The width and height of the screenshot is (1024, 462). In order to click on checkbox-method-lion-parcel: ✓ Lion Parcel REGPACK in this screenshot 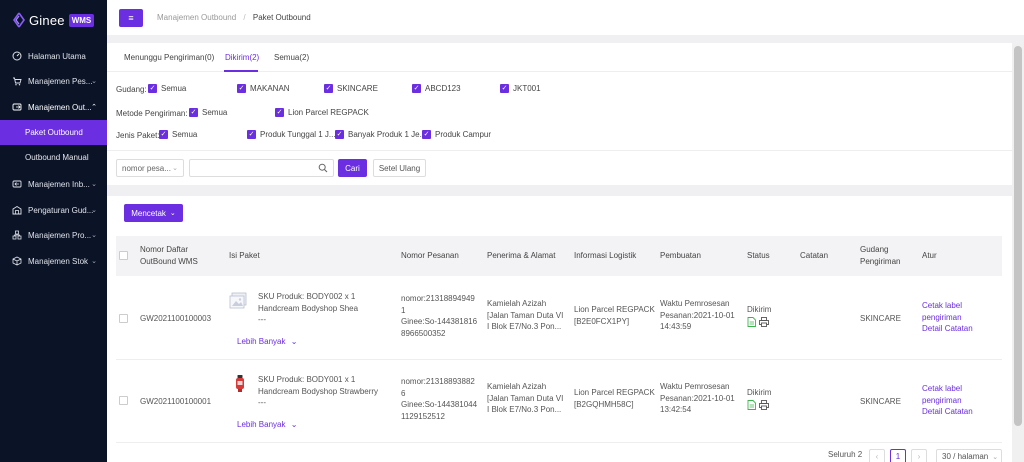, I will do `click(322, 112)`.